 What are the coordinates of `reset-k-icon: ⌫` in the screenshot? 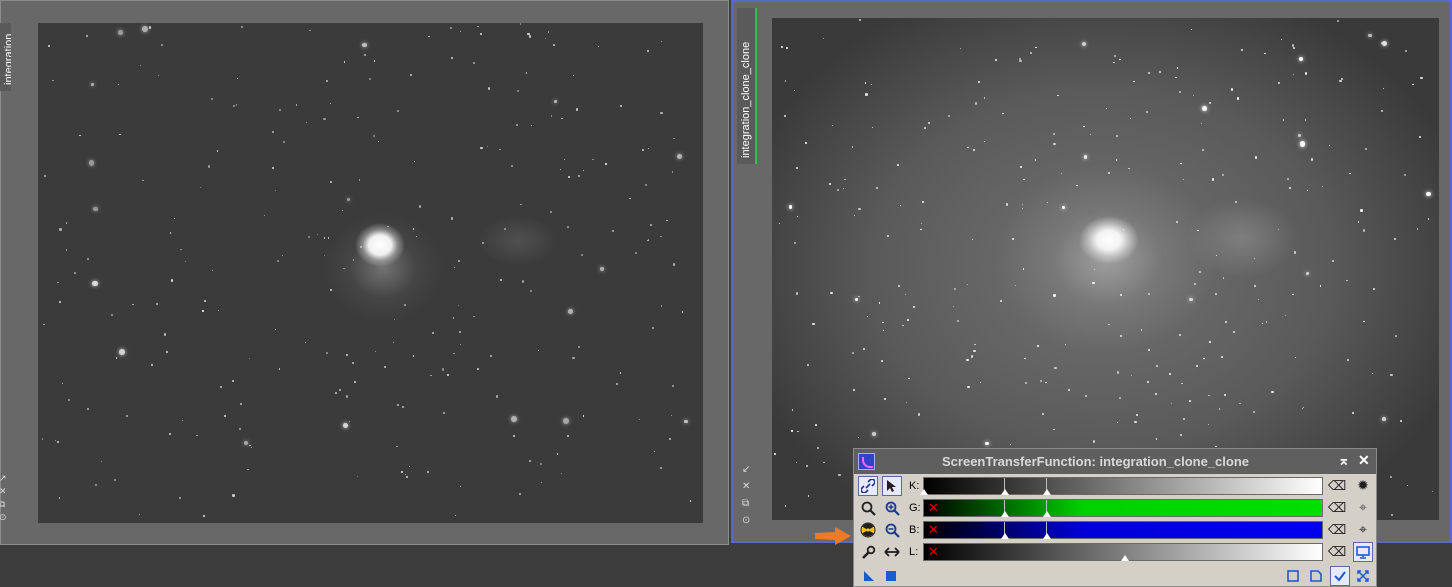 It's located at (1337, 486).